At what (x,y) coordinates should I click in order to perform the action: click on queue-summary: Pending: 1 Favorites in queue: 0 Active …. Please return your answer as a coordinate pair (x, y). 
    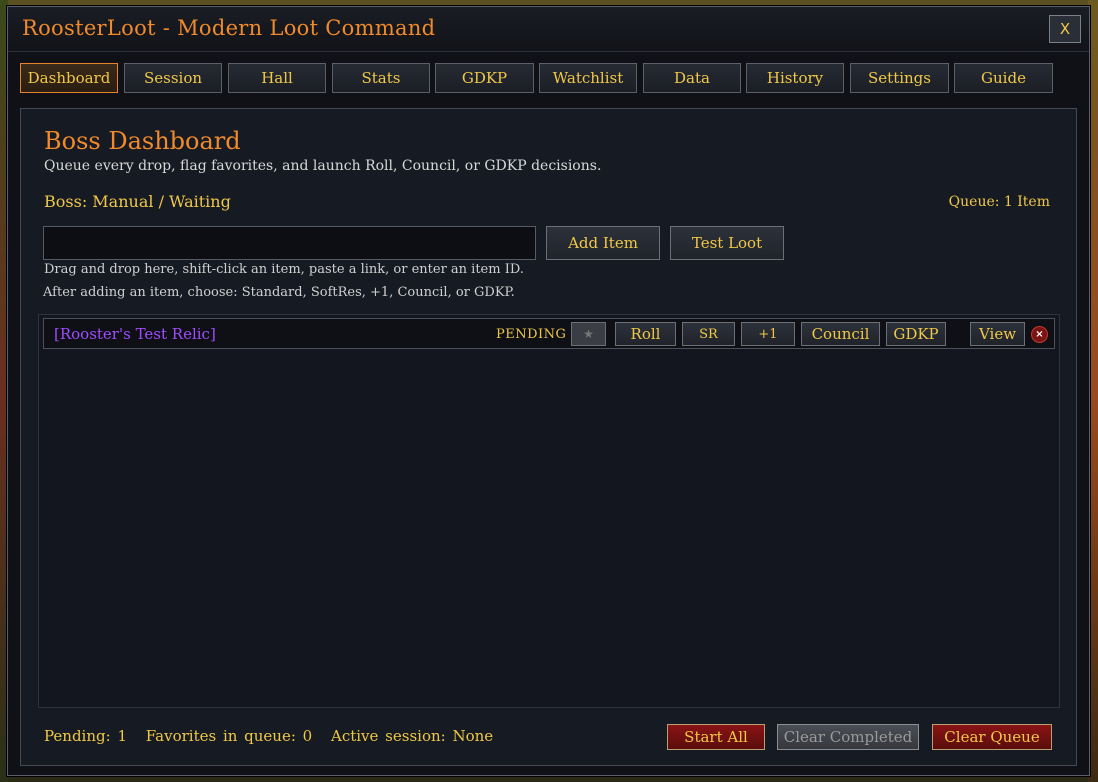
    Looking at the image, I should click on (274, 736).